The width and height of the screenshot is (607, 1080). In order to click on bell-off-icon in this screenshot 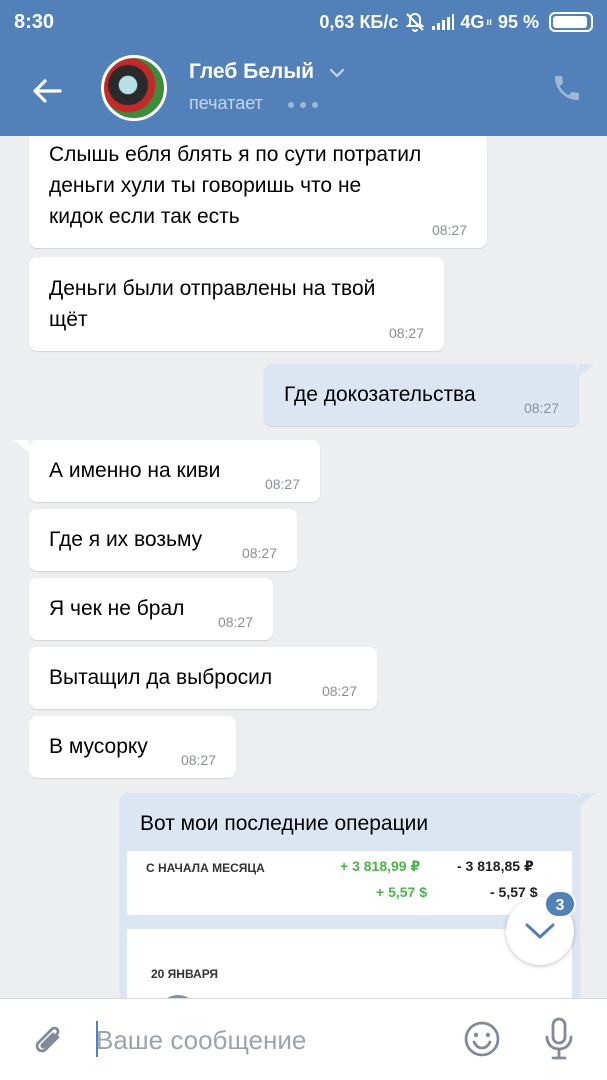, I will do `click(415, 22)`.